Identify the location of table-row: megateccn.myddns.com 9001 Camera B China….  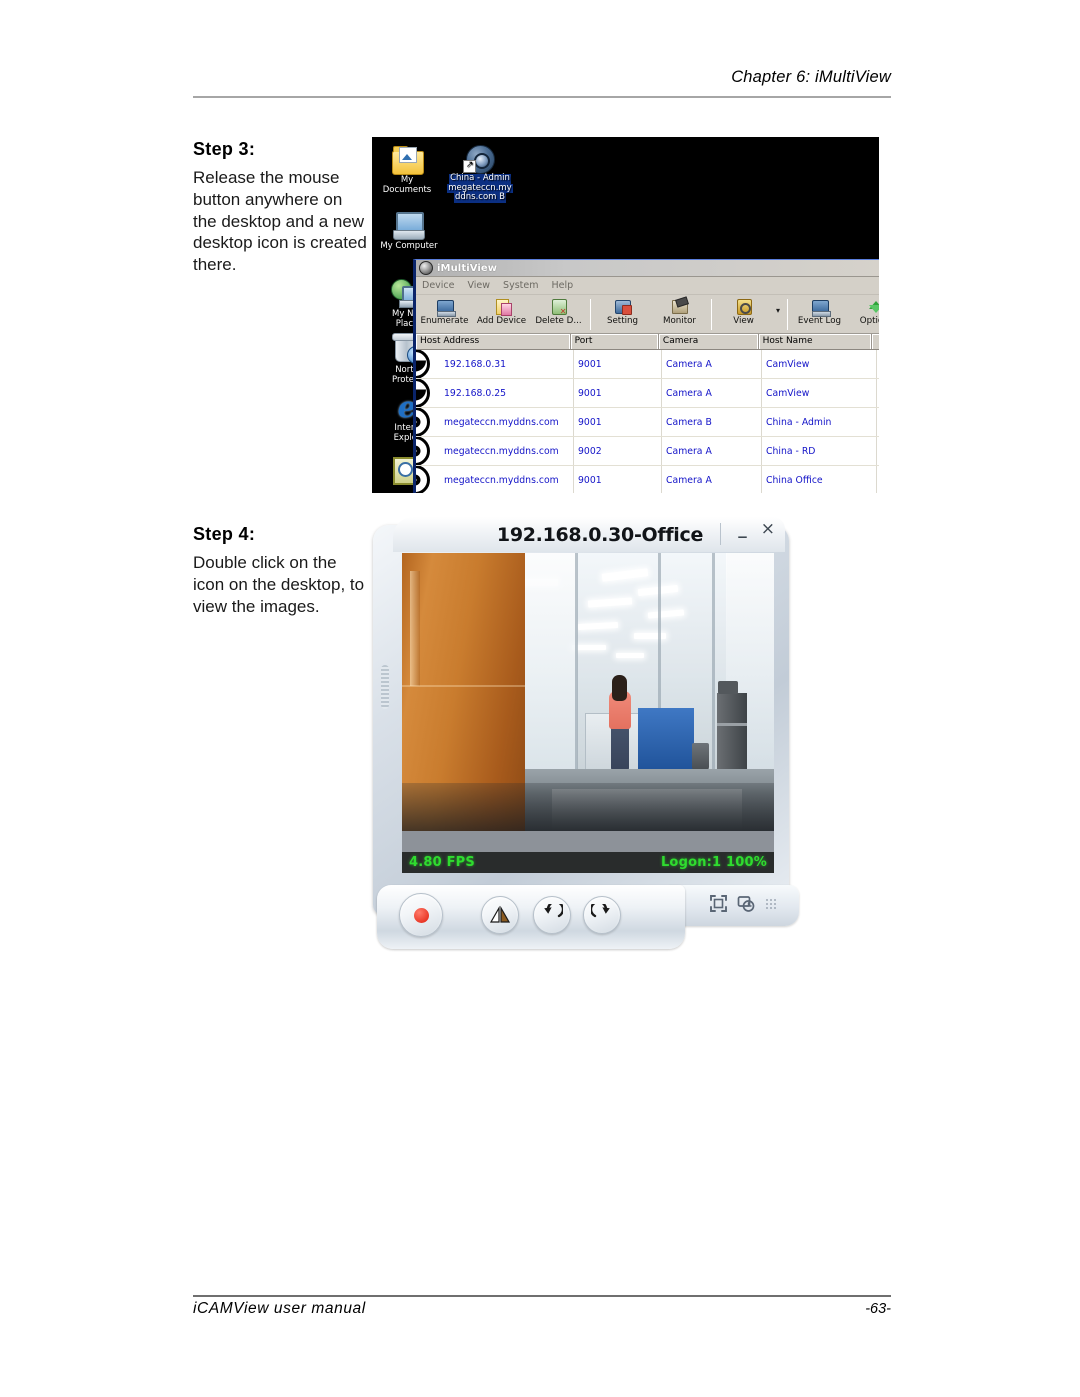
(647, 422).